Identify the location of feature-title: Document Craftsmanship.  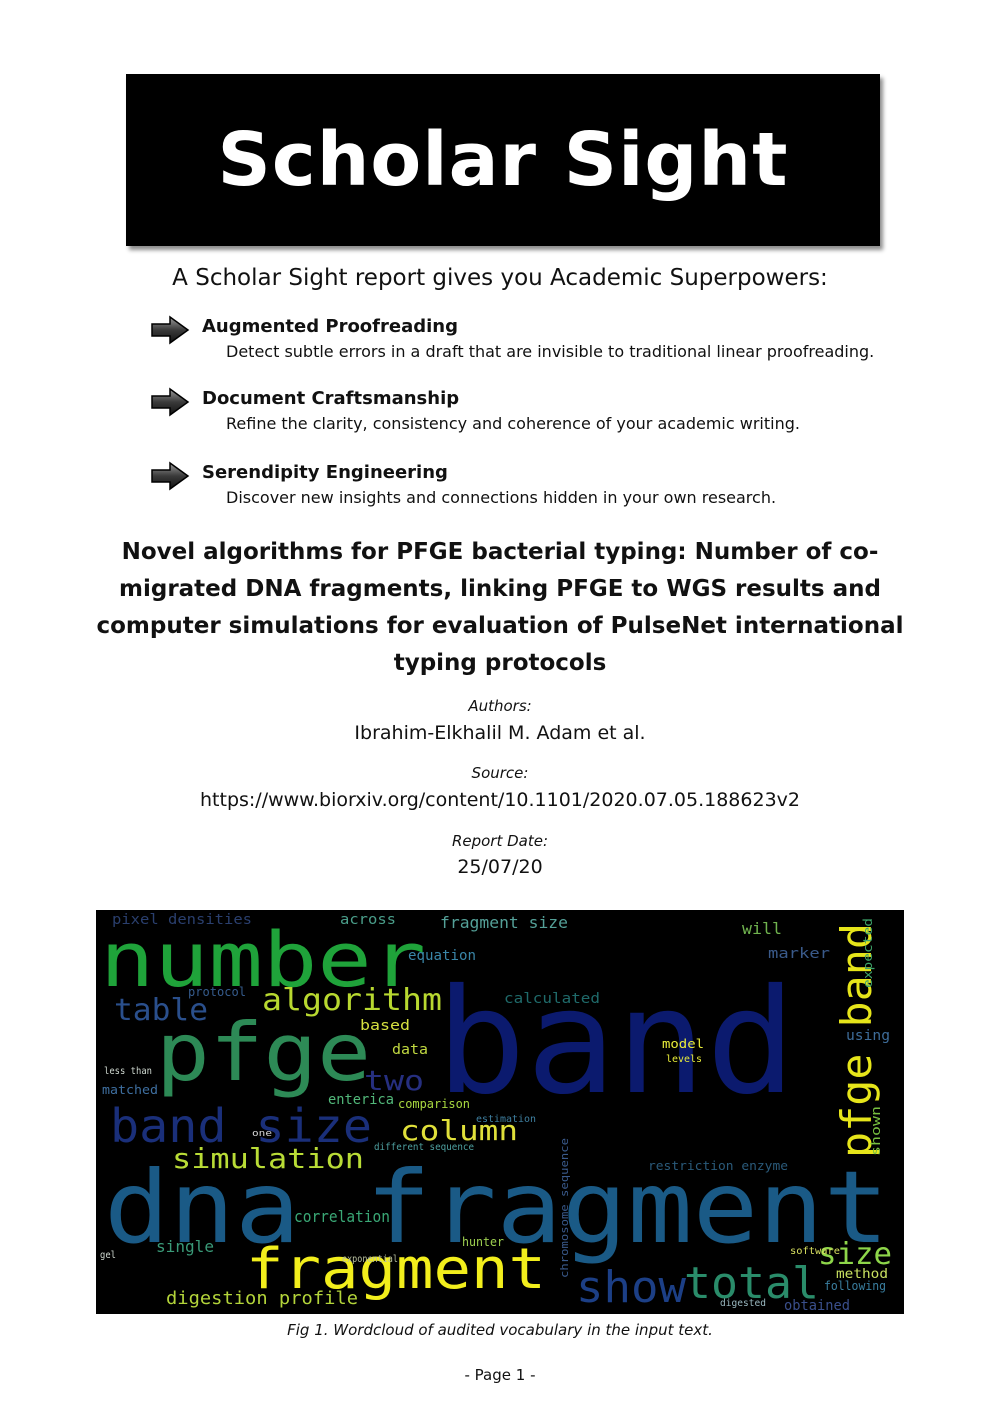
(331, 398).